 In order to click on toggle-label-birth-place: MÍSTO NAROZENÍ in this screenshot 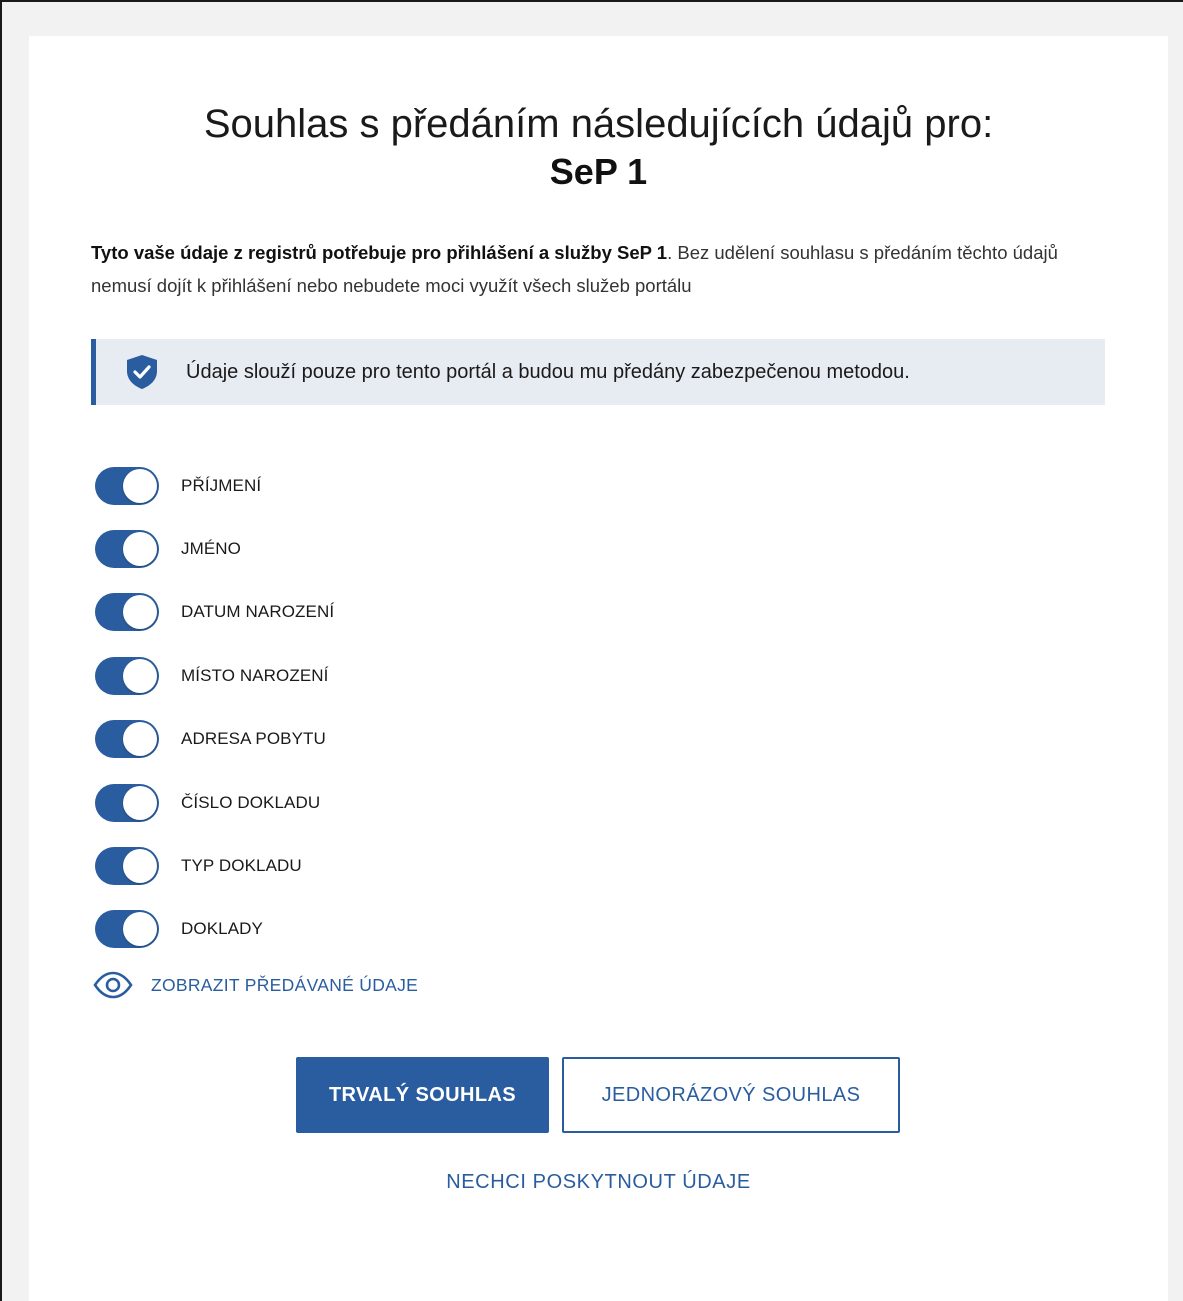, I will do `click(255, 675)`.